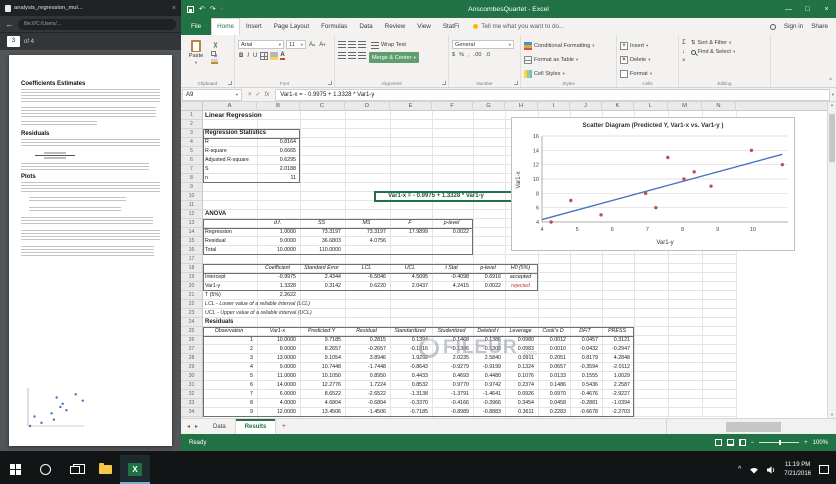 The height and width of the screenshot is (484, 836). Describe the element at coordinates (277, 340) in the screenshot. I see `cell-r26c1: 10.0000` at that location.